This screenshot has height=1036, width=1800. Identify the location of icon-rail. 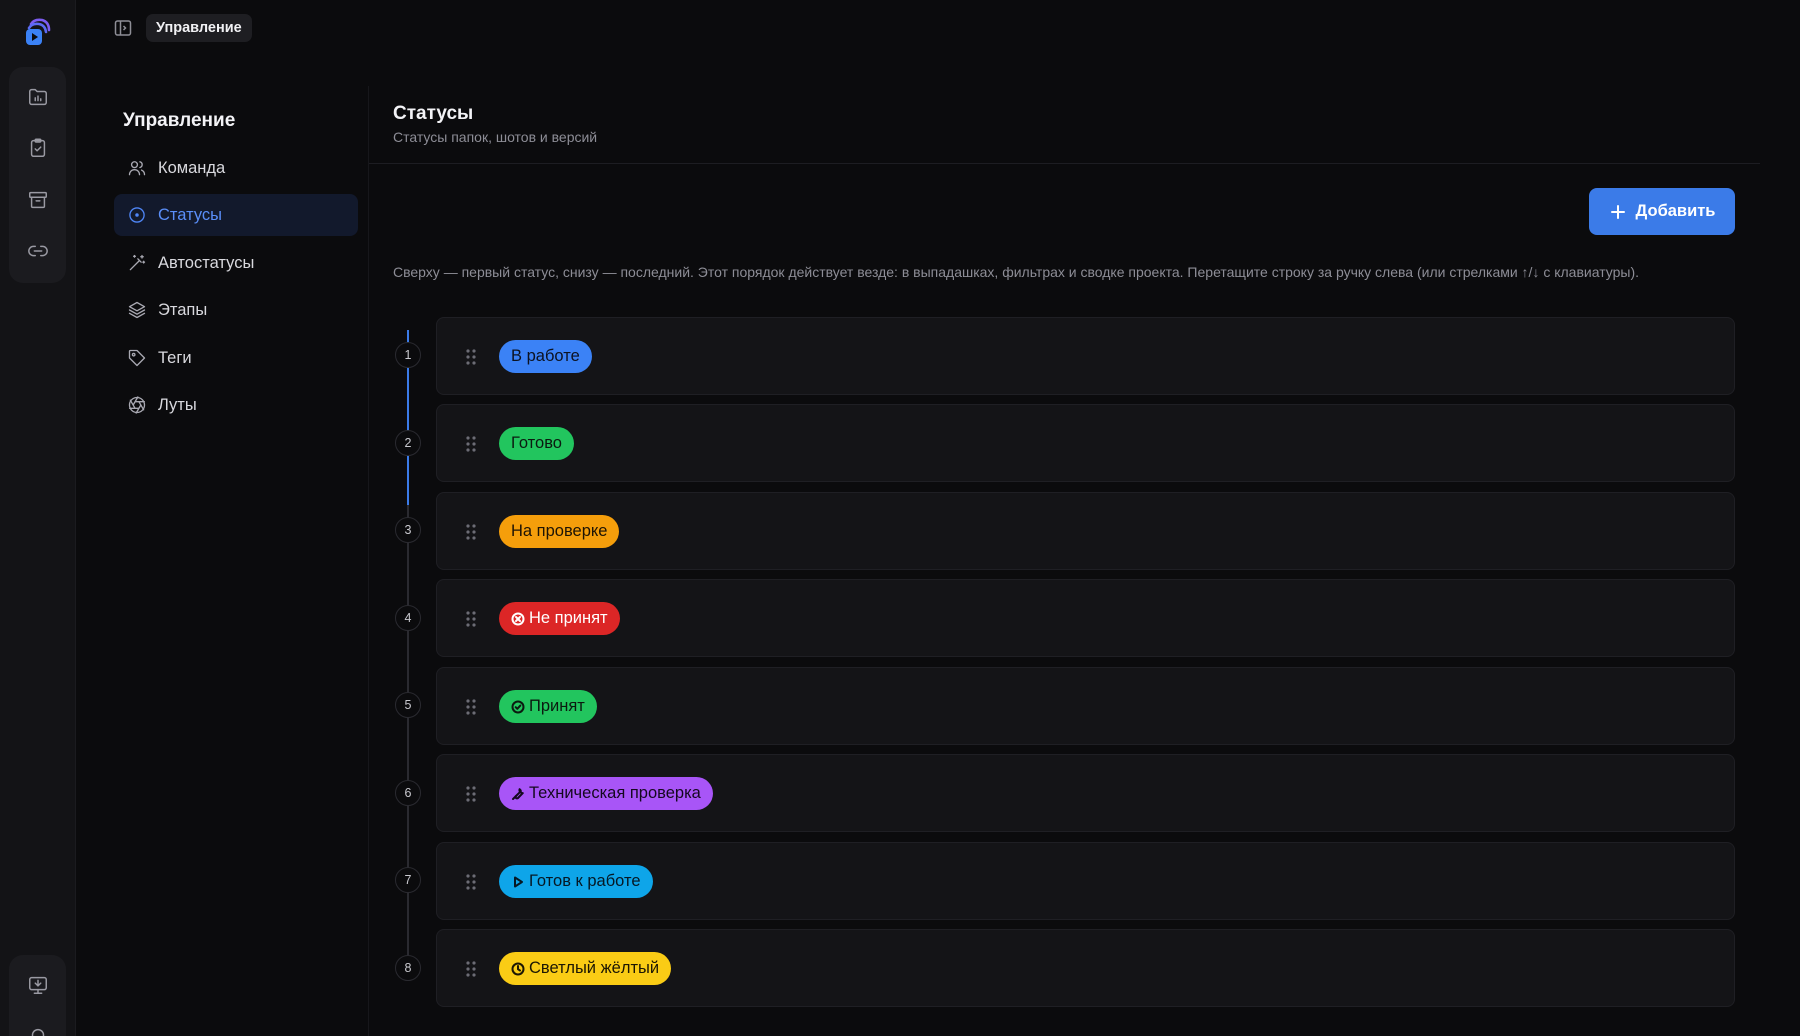
(38, 518).